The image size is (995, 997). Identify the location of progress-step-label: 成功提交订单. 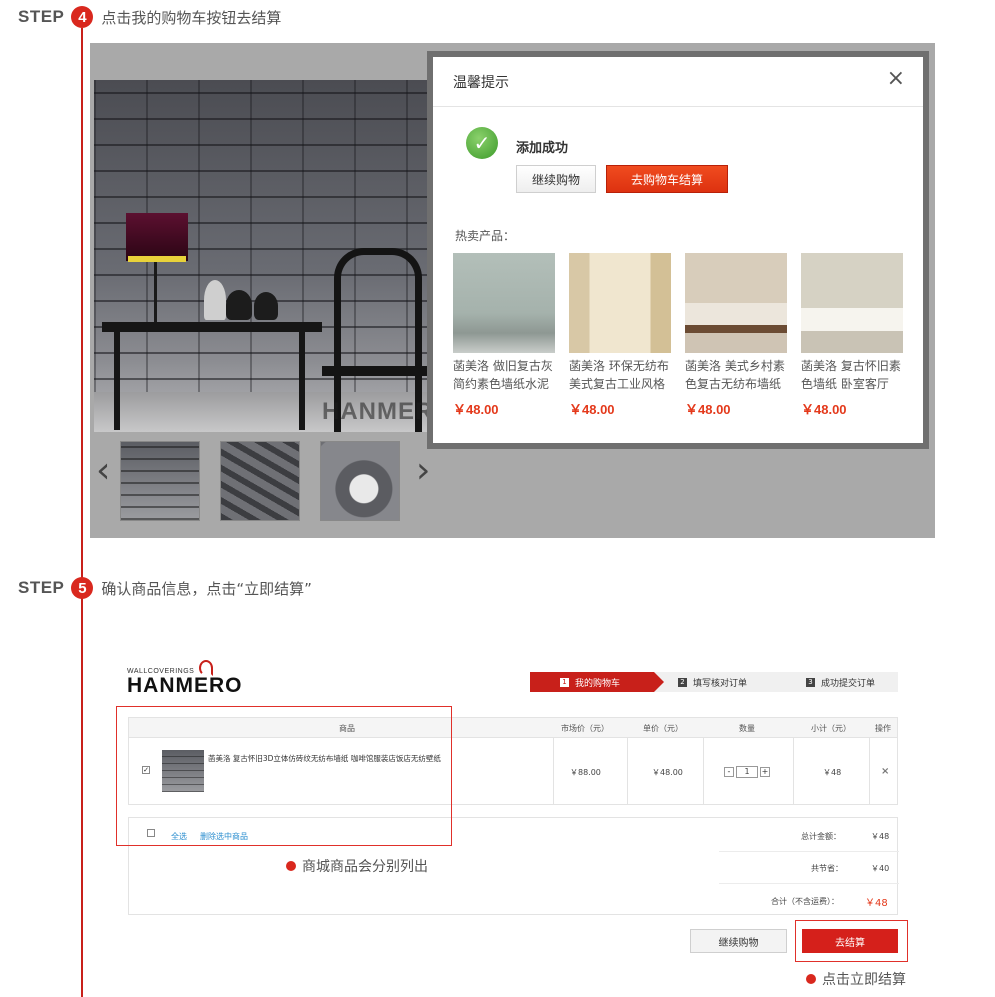
(848, 683).